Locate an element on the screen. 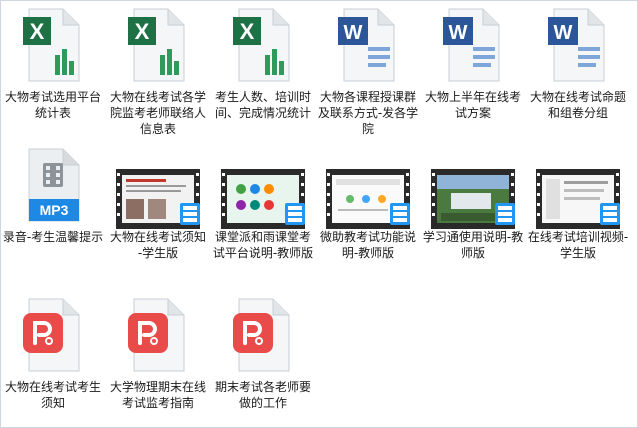 This screenshot has width=638, height=428. file-item: 大学物理期末在线考试监考指南 is located at coordinates (158, 359).